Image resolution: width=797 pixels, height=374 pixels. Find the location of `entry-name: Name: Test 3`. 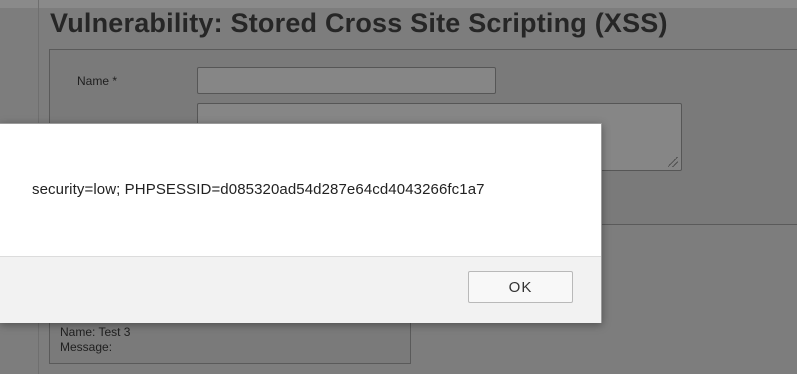

entry-name: Name: Test 3 is located at coordinates (95, 332).